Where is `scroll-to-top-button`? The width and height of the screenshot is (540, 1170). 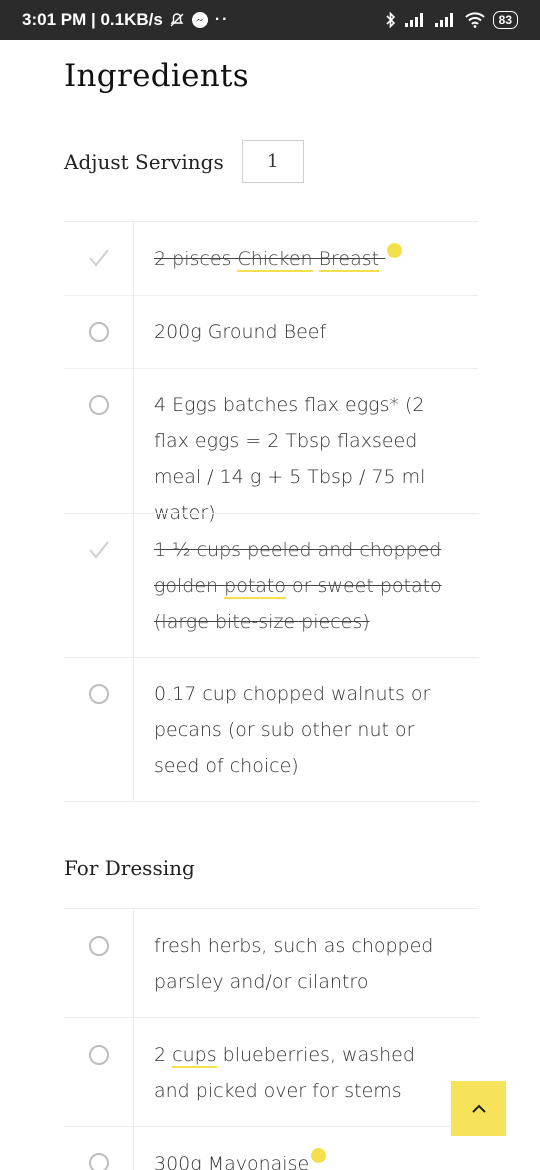
scroll-to-top-button is located at coordinates (478, 1108).